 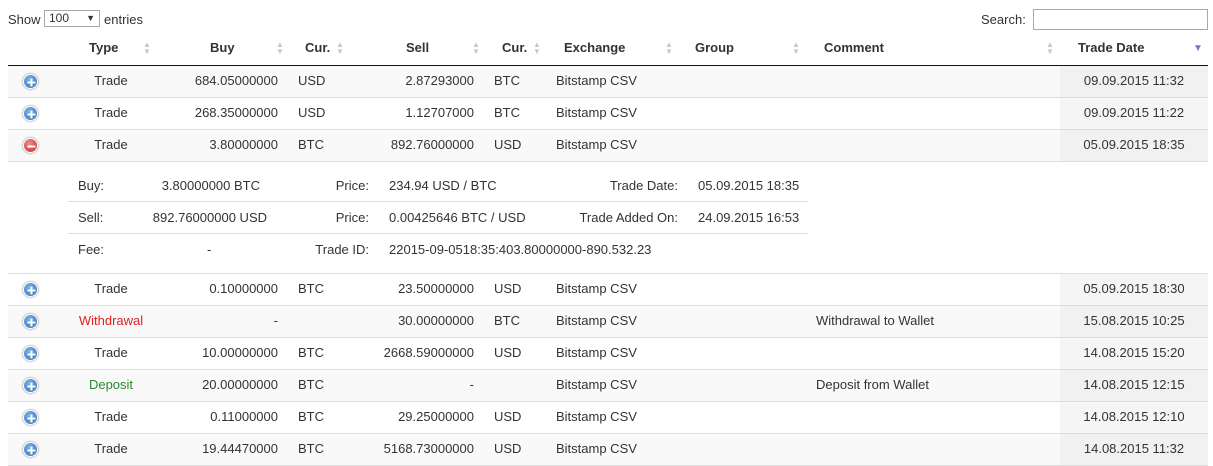 What do you see at coordinates (1134, 385) in the screenshot?
I see `cell-trade-date: 14.08.2015 12:15` at bounding box center [1134, 385].